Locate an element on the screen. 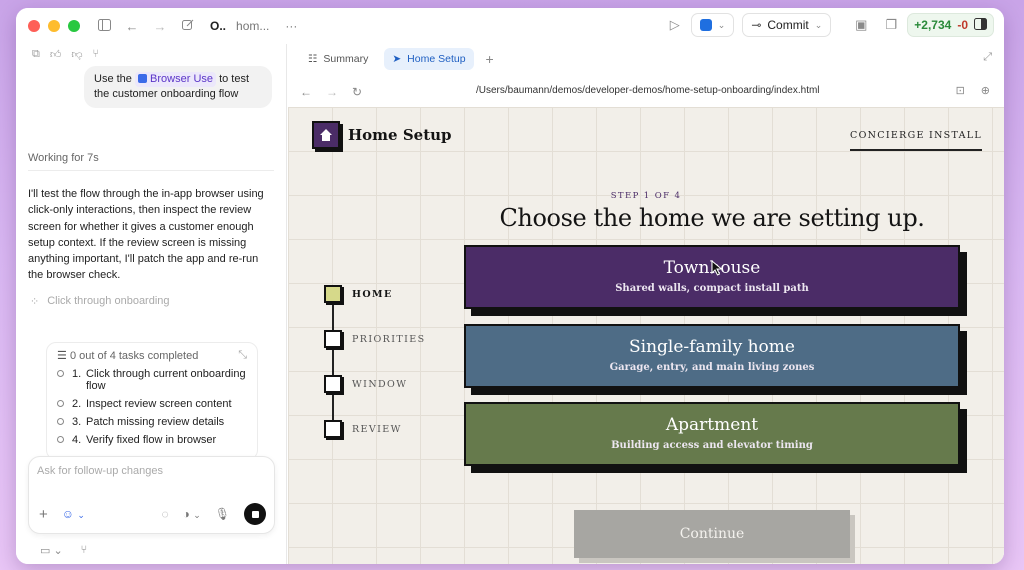 Image resolution: width=1024 pixels, height=570 pixels. browser-icon is located at coordinates (142, 78).